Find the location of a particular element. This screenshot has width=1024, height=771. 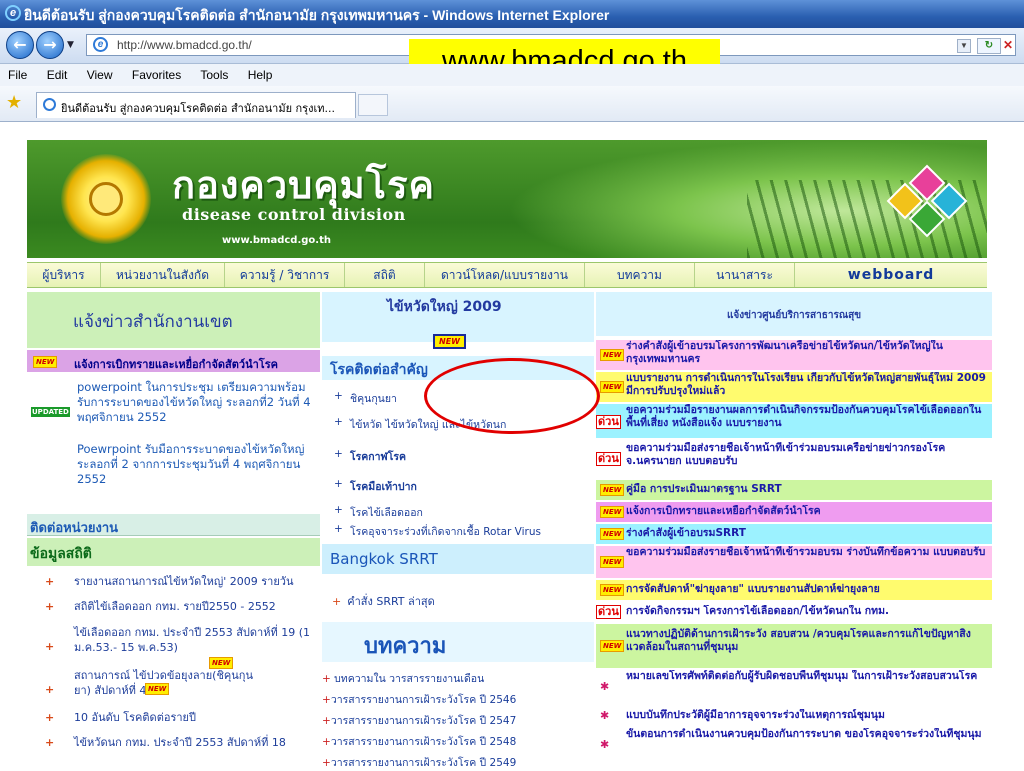

menu-bar: File Edit View Favorites Tools Help is located at coordinates (512, 75).